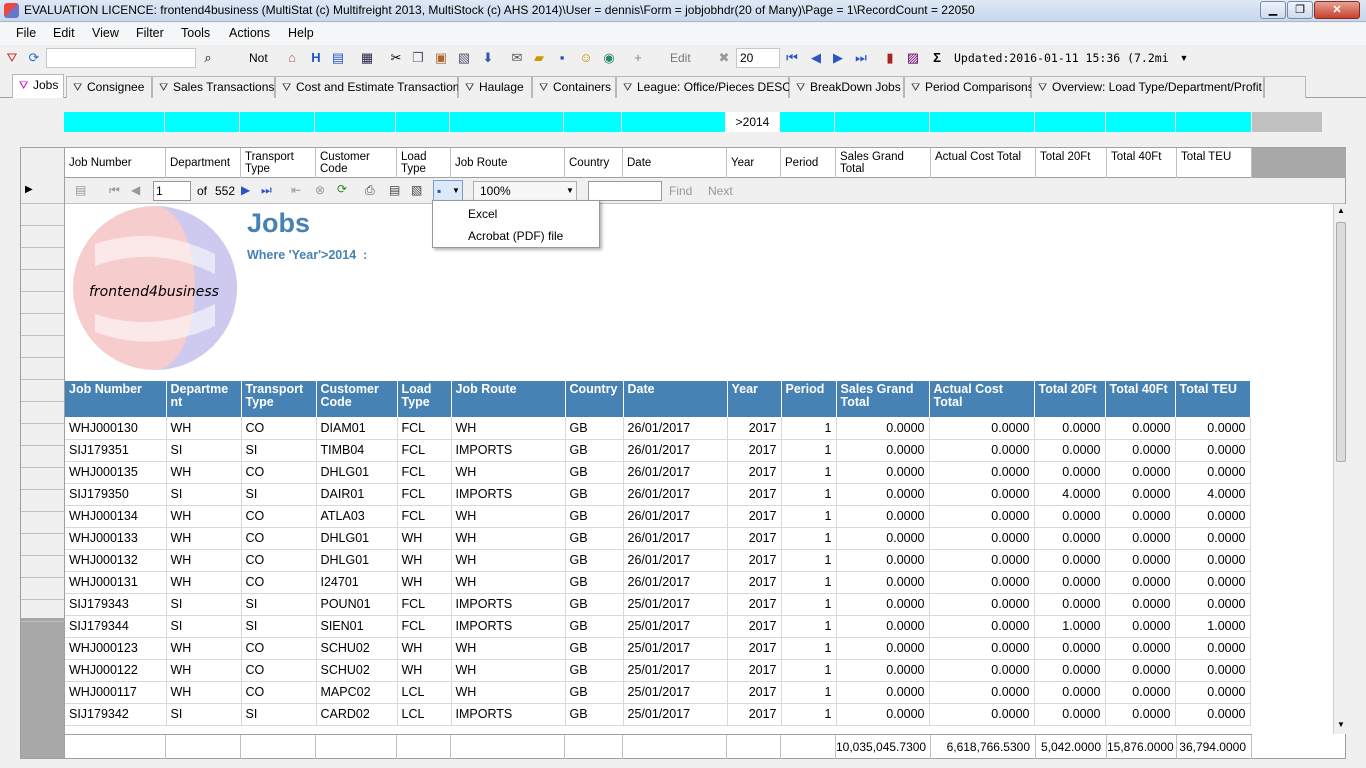  What do you see at coordinates (278, 163) in the screenshot?
I see `col-transport-type: Transport Type` at bounding box center [278, 163].